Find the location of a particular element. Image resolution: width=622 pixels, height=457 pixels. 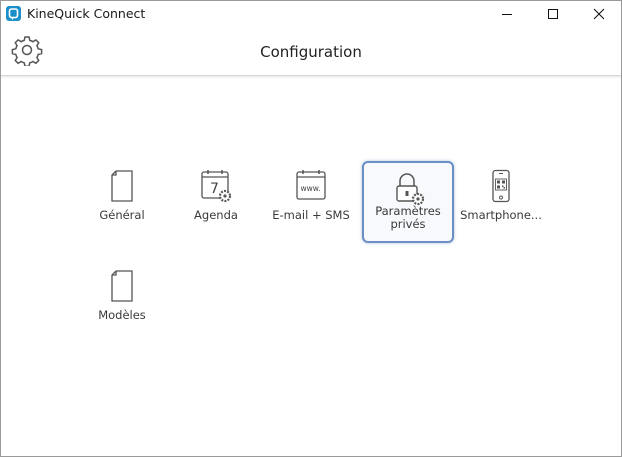

close-icon is located at coordinates (599, 14).